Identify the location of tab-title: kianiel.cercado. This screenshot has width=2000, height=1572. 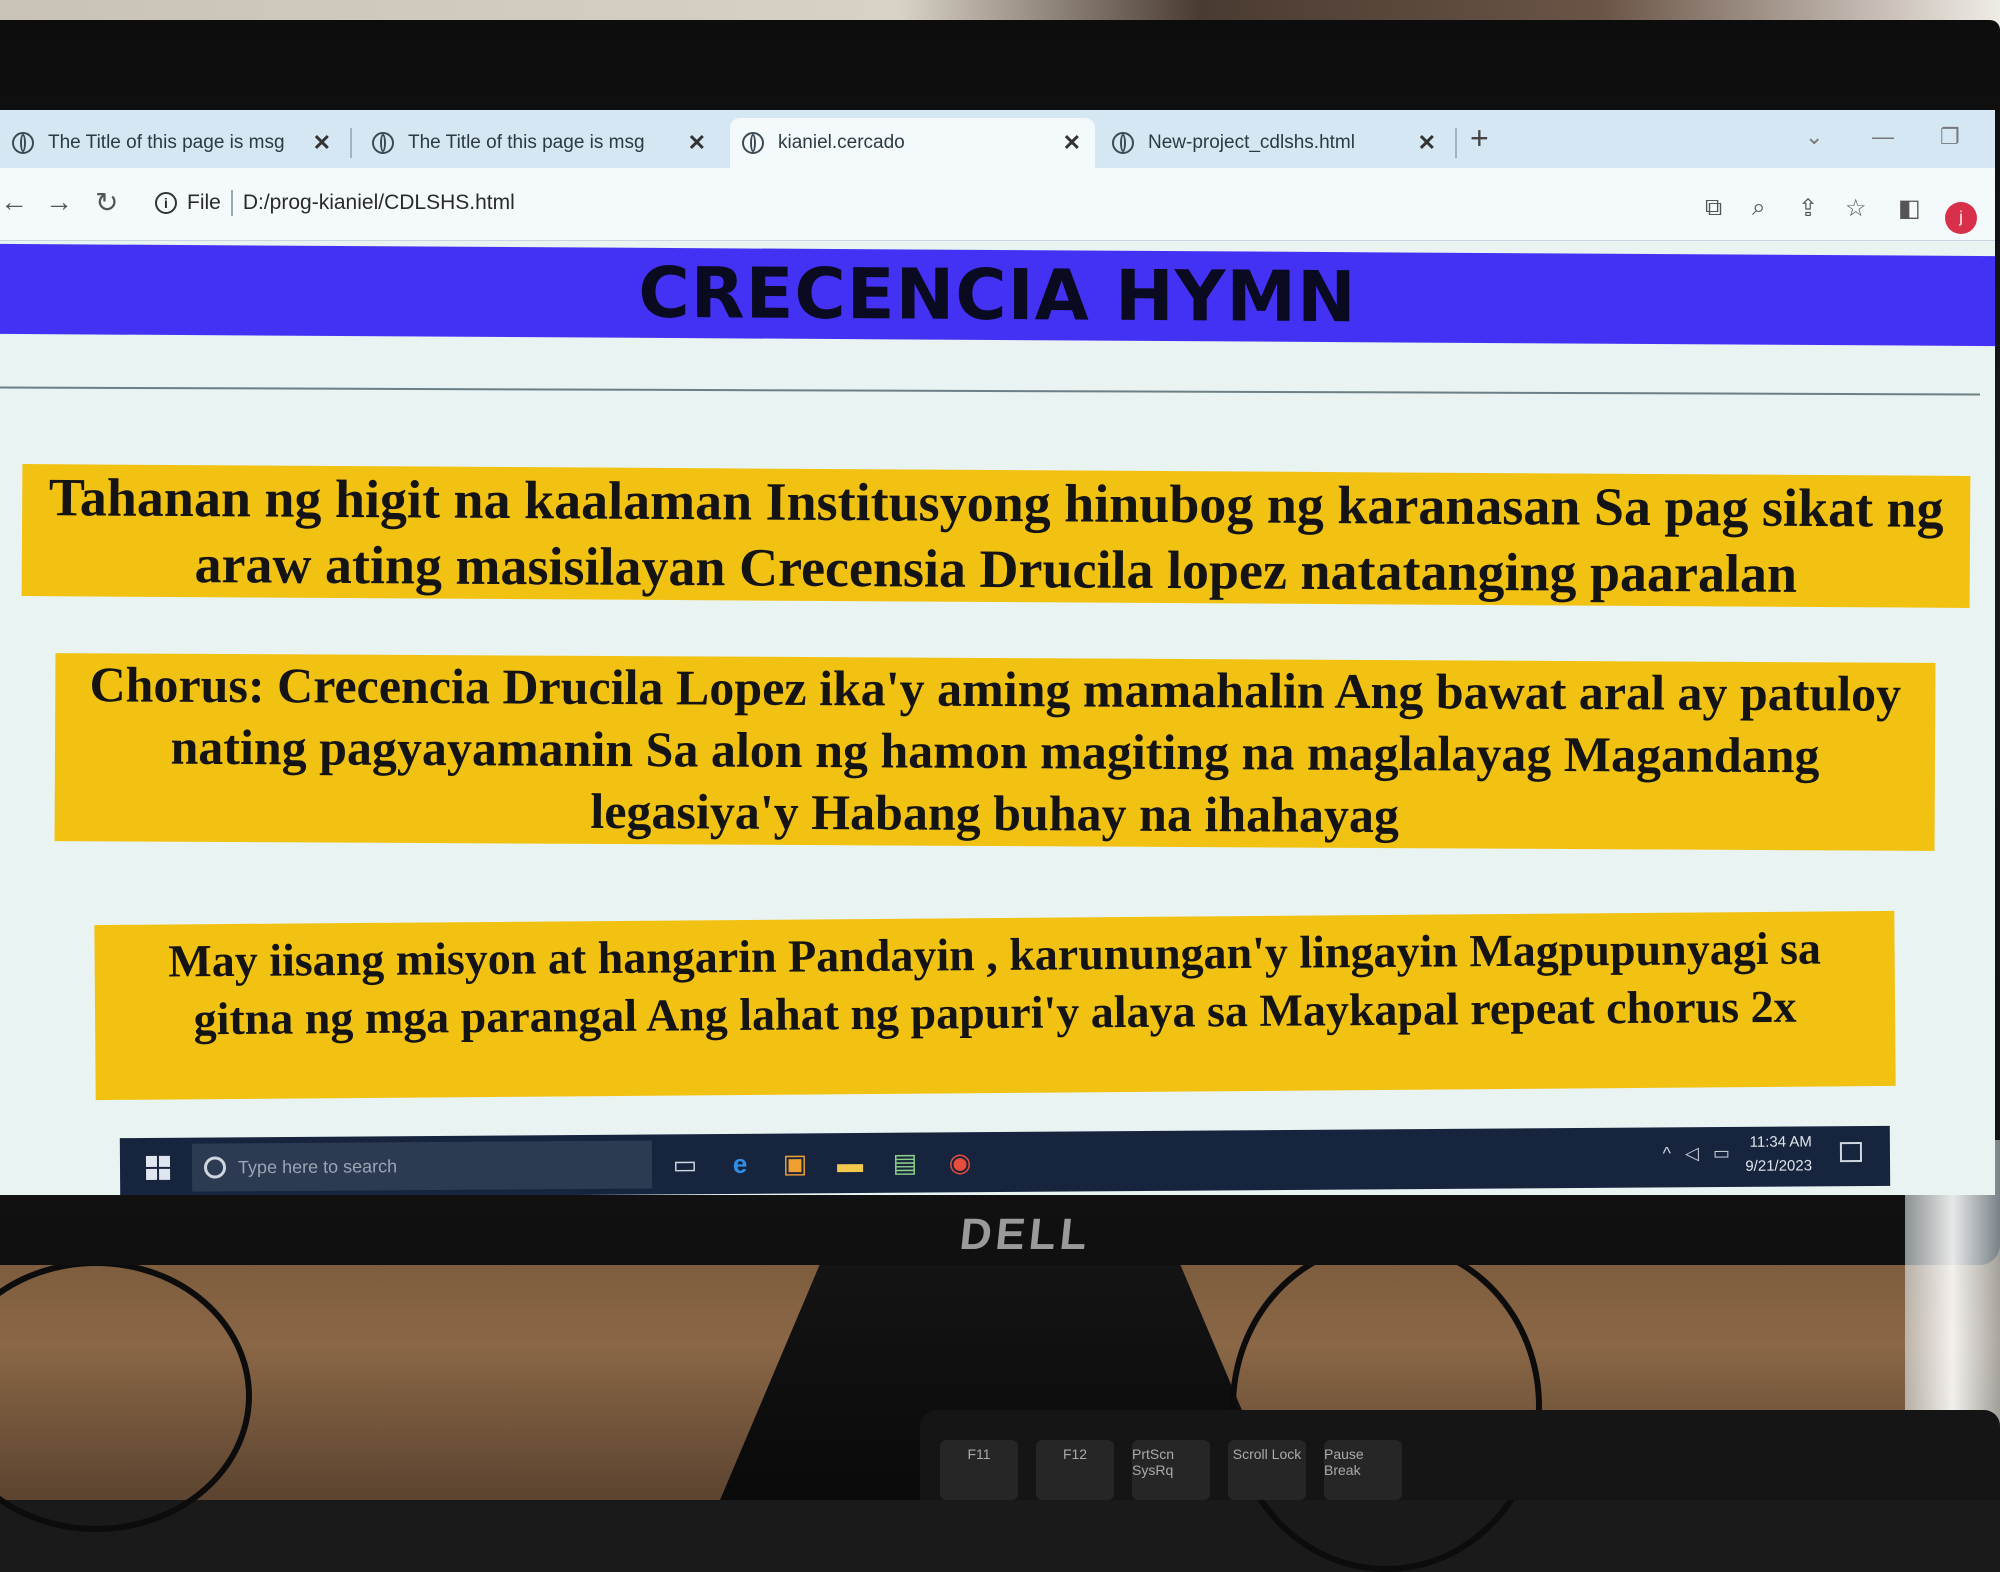
(841, 142).